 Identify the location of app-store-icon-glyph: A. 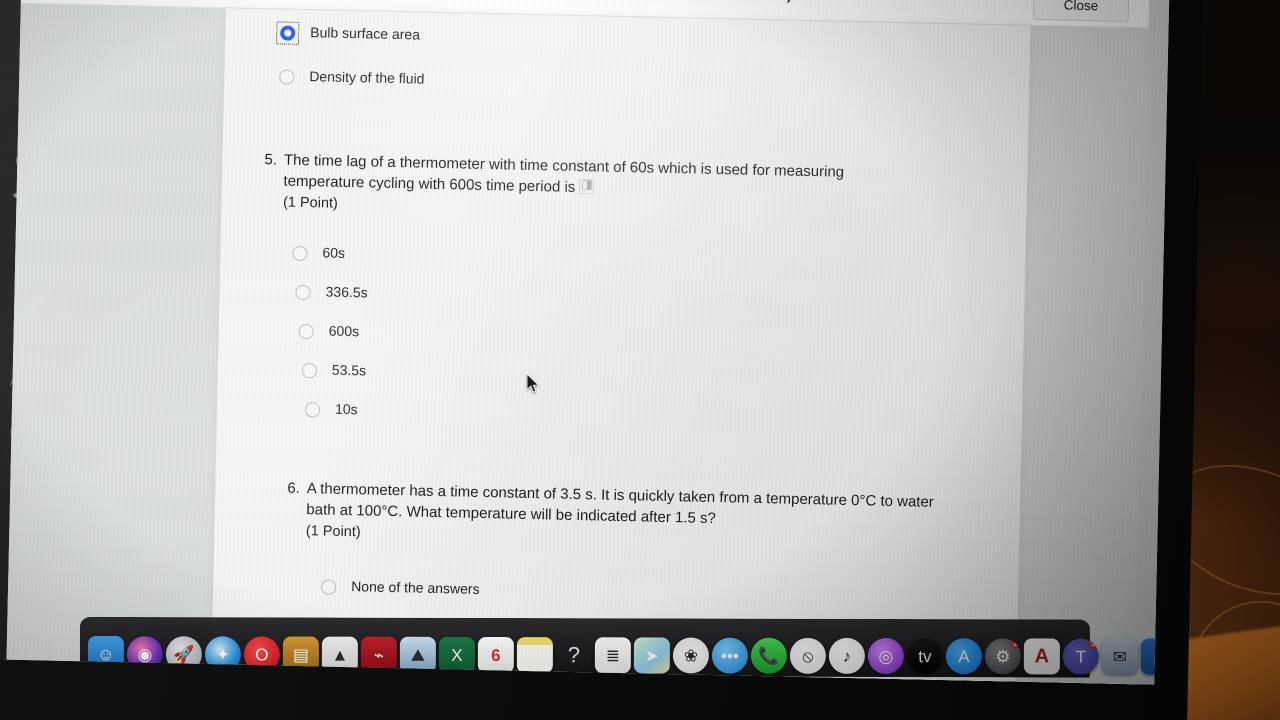
(964, 656).